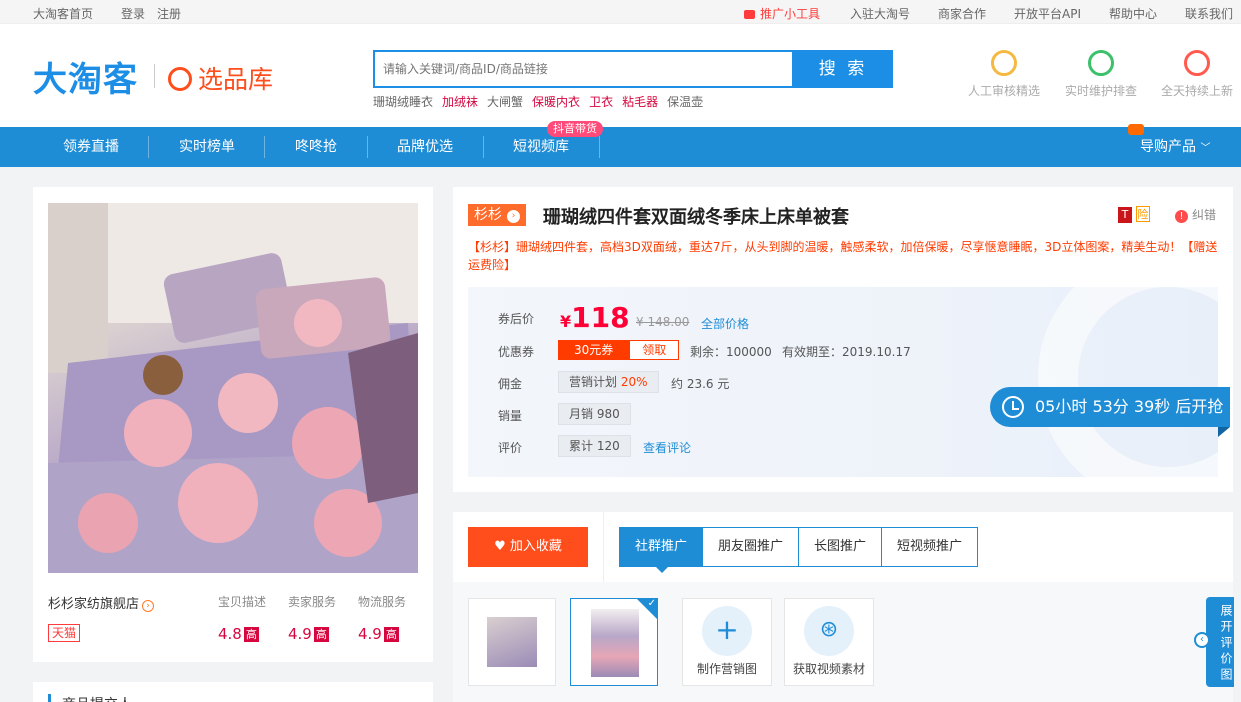 The width and height of the screenshot is (1241, 702). I want to click on shop-name: 杉杉家纺旗舰店 ›, so click(101, 602).